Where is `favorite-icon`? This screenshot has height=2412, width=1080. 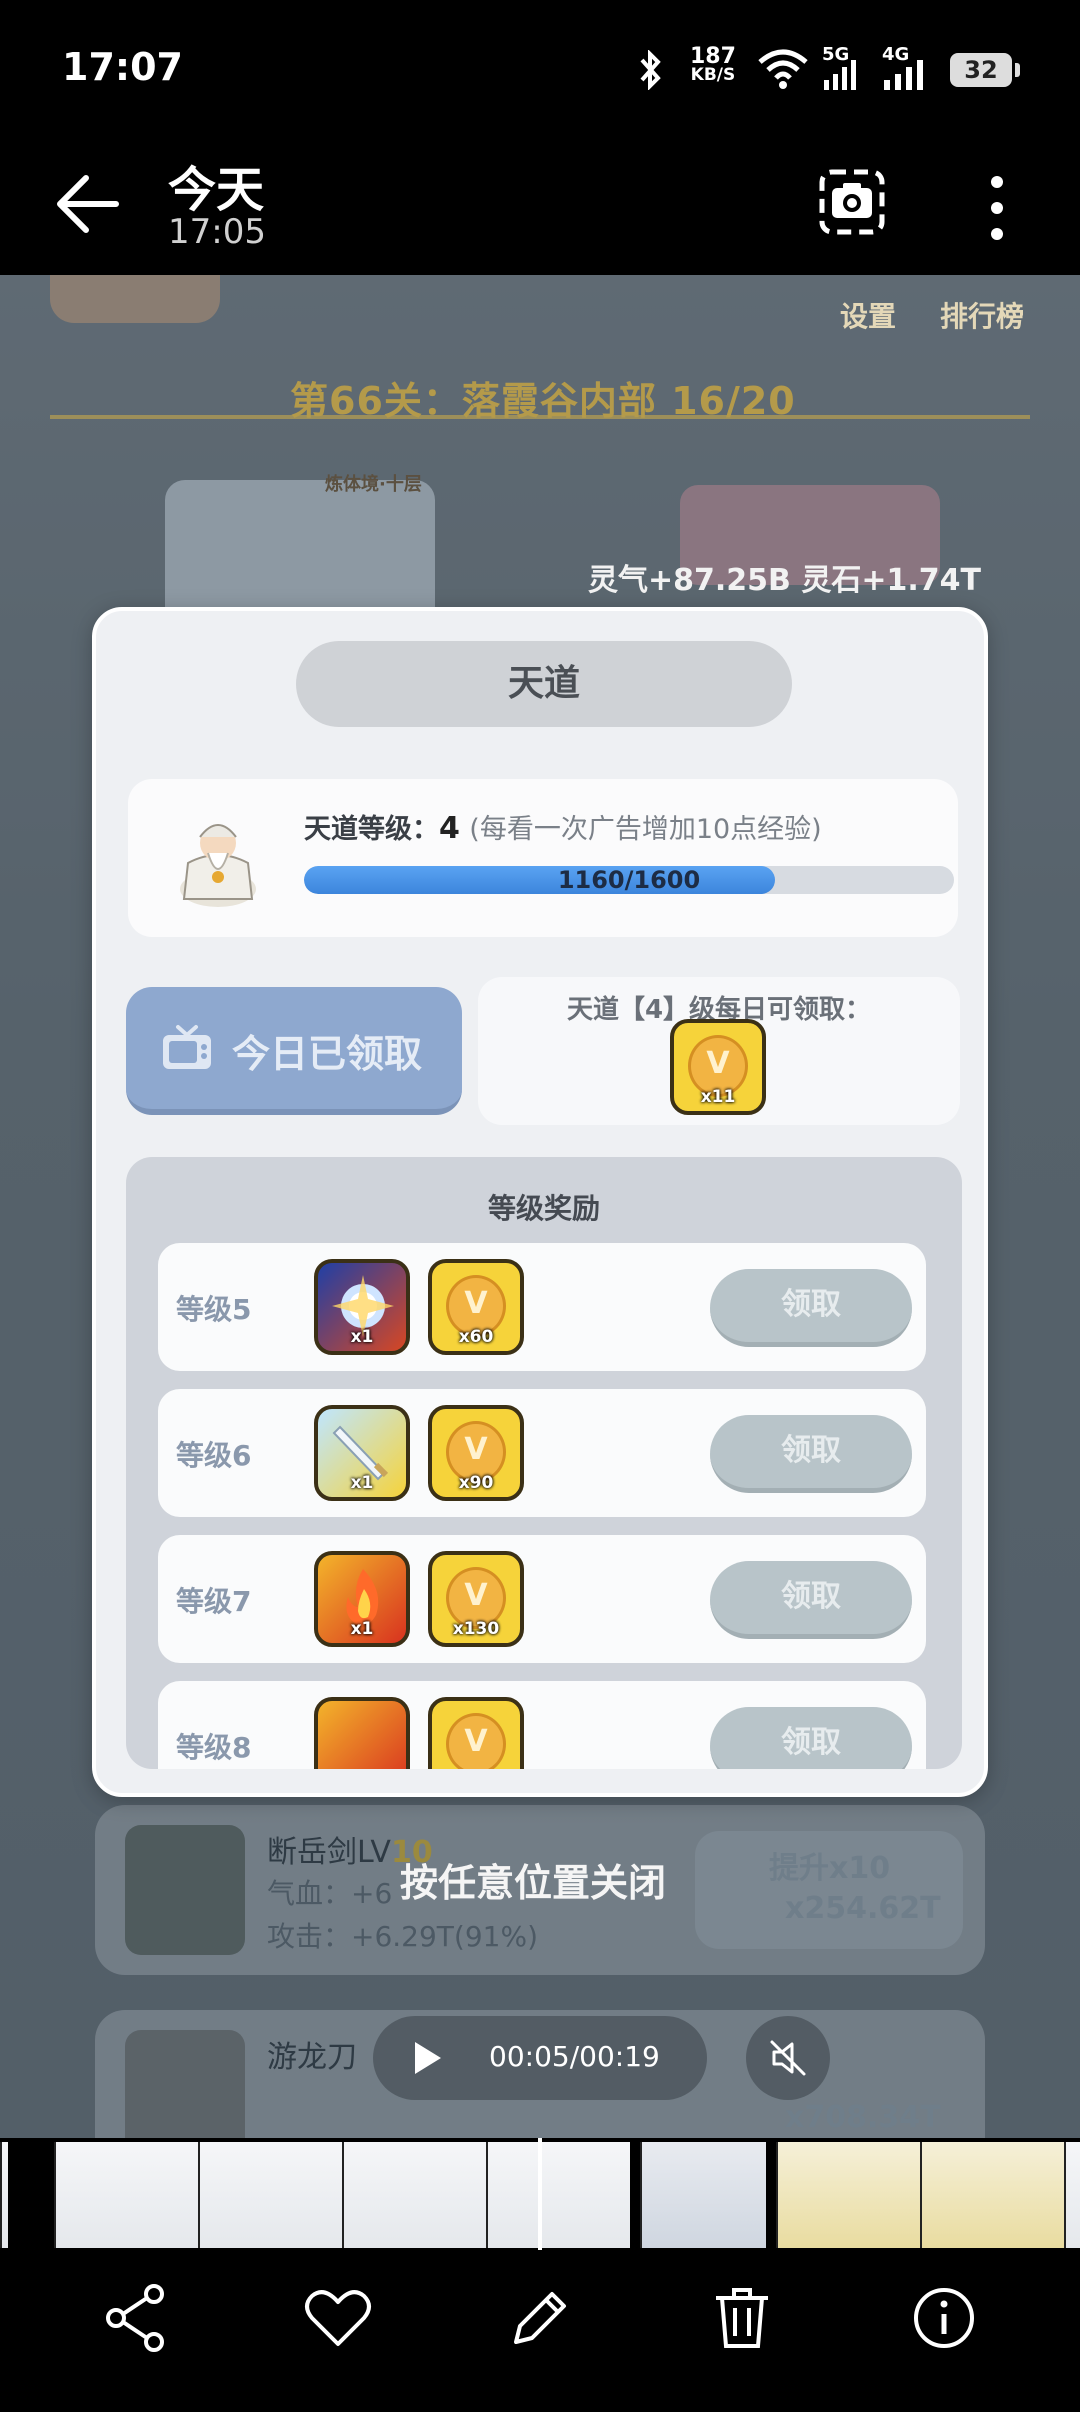 favorite-icon is located at coordinates (338, 2318).